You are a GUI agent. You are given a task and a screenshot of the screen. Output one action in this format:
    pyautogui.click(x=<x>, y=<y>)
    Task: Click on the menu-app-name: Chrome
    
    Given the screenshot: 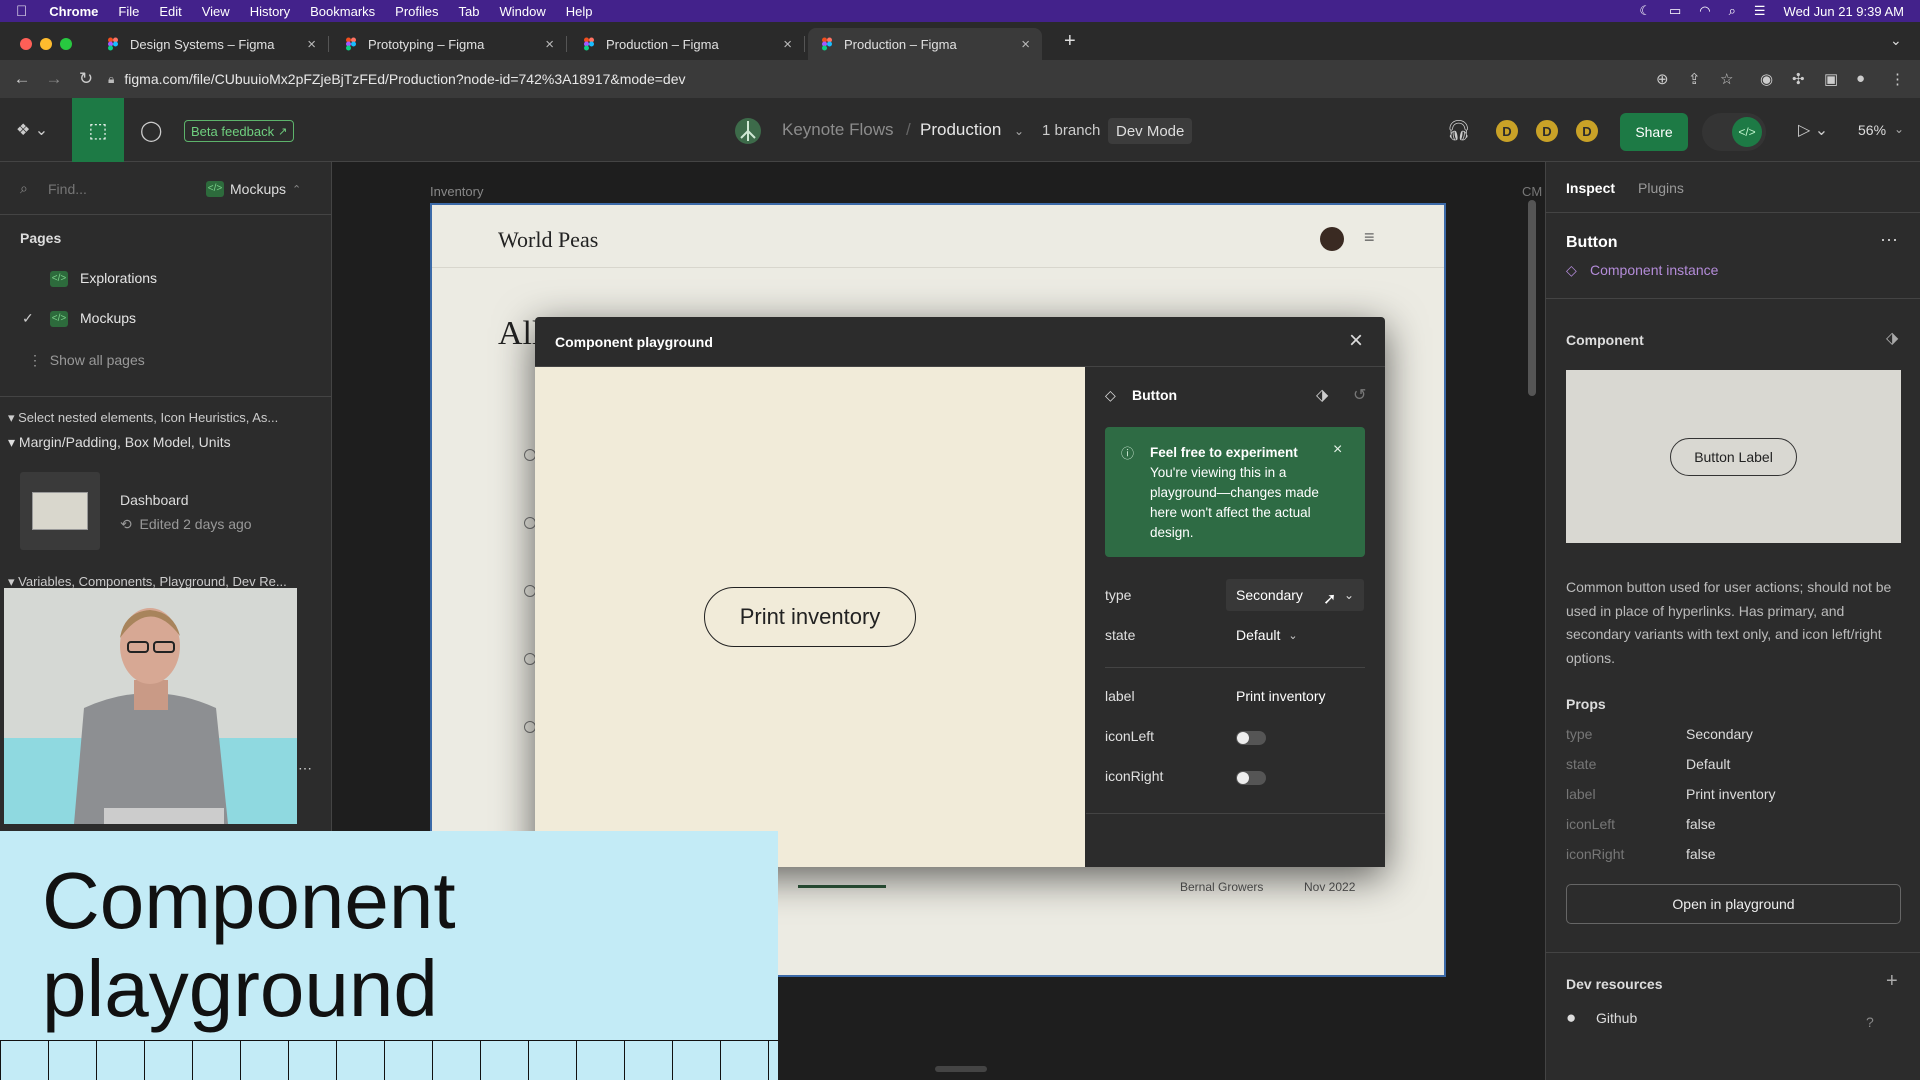 What is the action you would take?
    pyautogui.click(x=73, y=11)
    